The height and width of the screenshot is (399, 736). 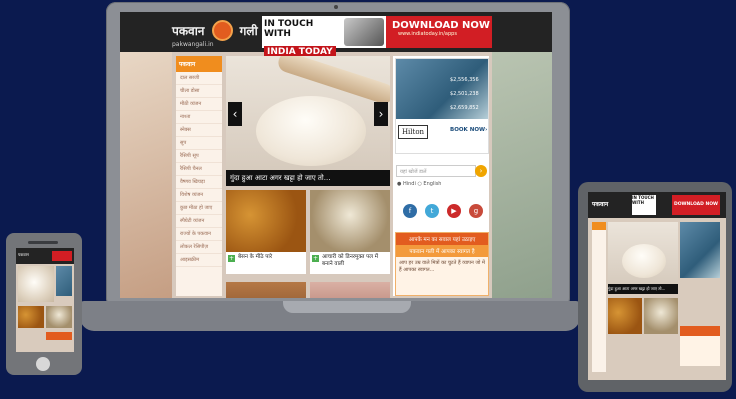 I want to click on language-selector: ● Hindi ○ English, so click(x=419, y=184).